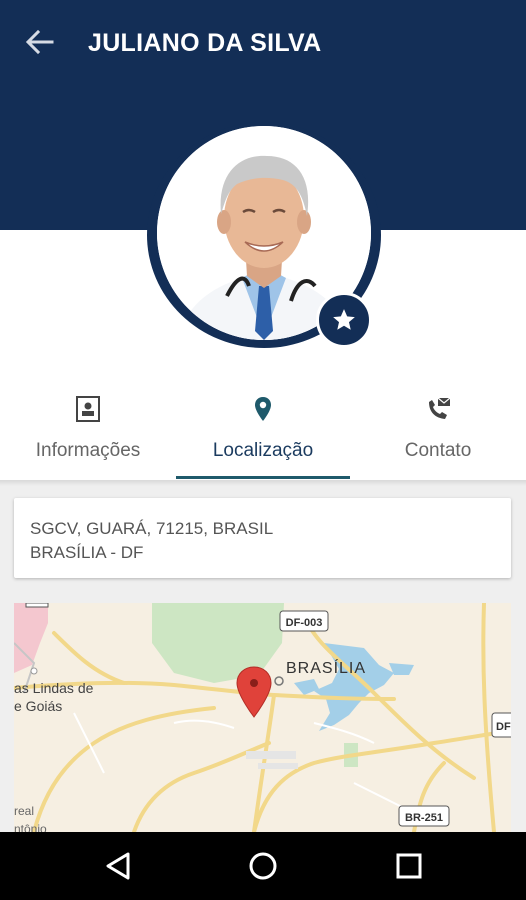 The width and height of the screenshot is (526, 900). I want to click on tab-informacoes: Informações, so click(88, 431).